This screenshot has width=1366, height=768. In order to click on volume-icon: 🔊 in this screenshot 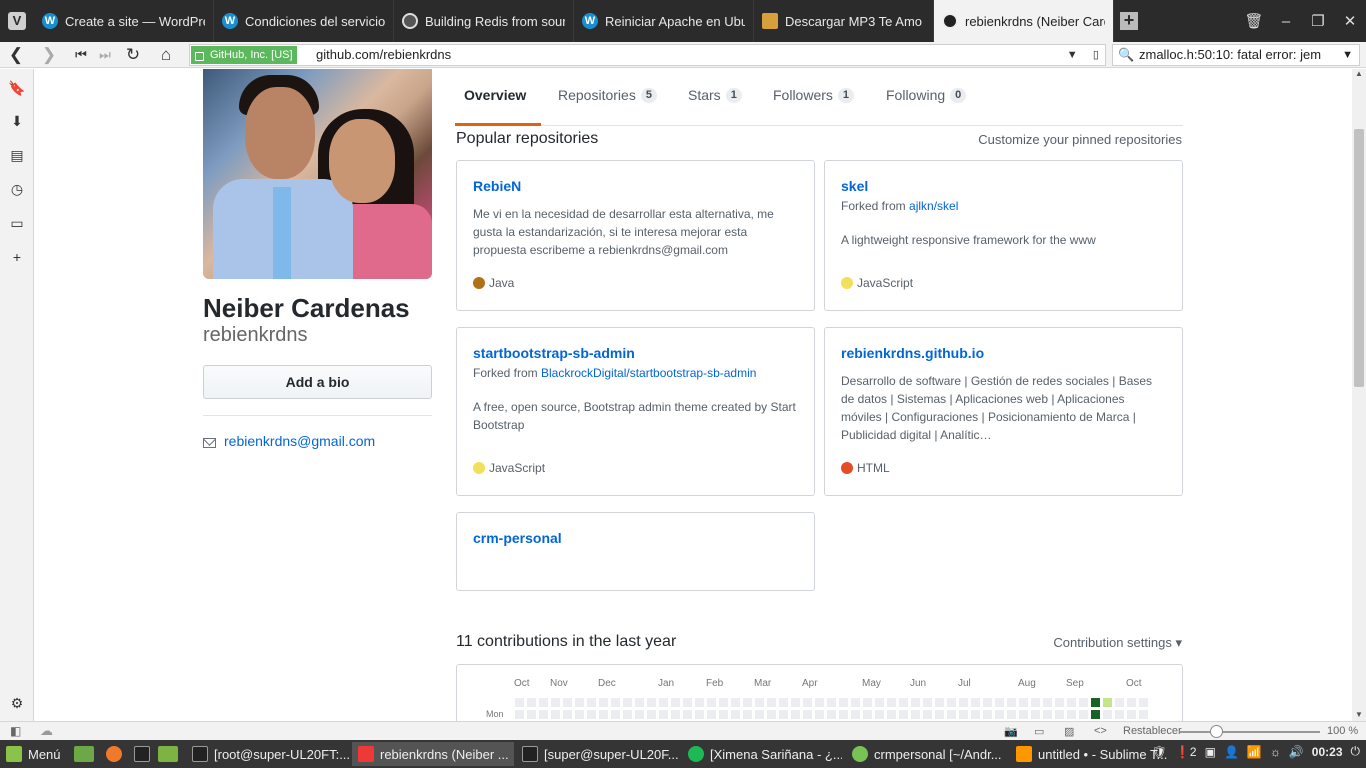, I will do `click(1296, 752)`.